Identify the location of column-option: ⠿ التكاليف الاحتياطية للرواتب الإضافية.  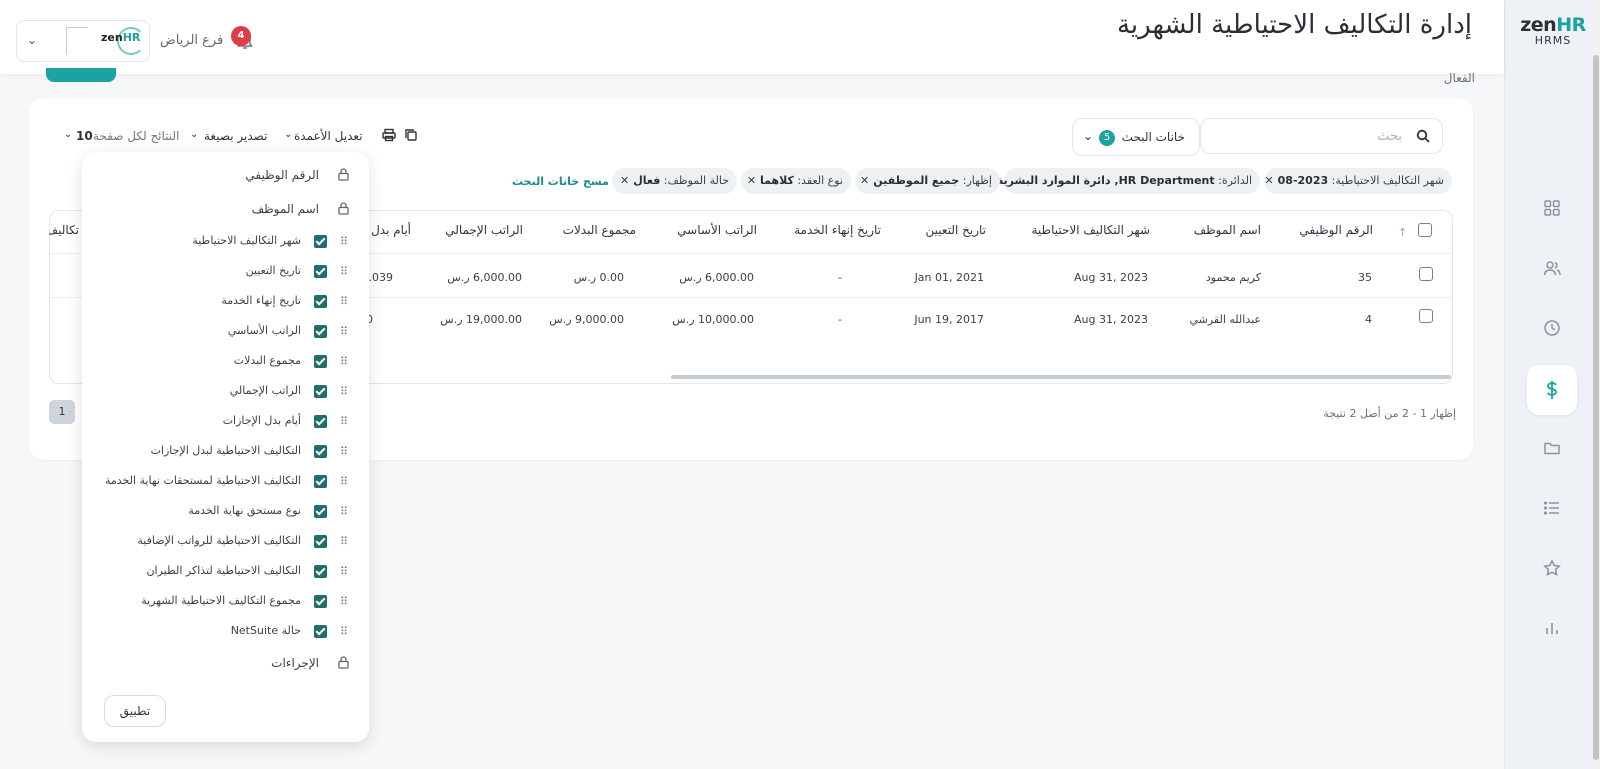
(225, 542).